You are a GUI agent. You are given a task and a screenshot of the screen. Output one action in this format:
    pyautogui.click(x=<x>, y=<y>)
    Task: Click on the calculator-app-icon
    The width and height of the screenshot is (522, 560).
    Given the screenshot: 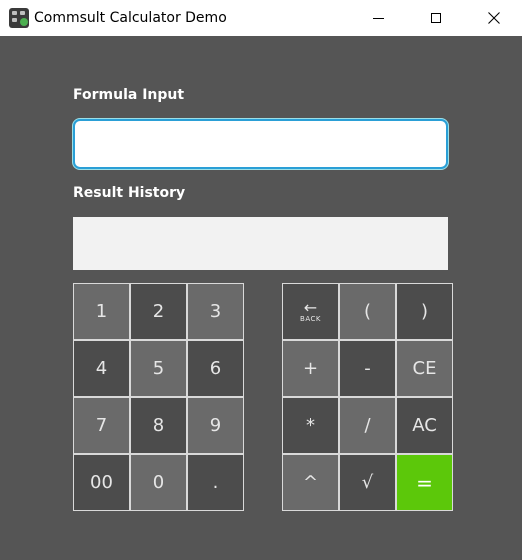 What is the action you would take?
    pyautogui.click(x=19, y=18)
    